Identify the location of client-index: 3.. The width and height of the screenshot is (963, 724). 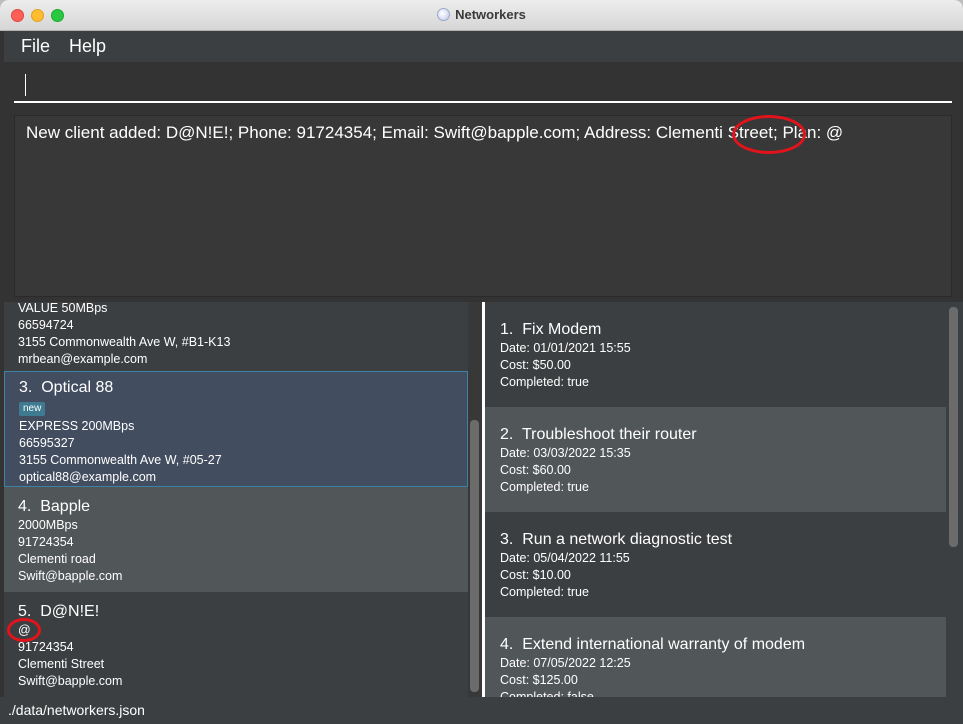
(26, 387).